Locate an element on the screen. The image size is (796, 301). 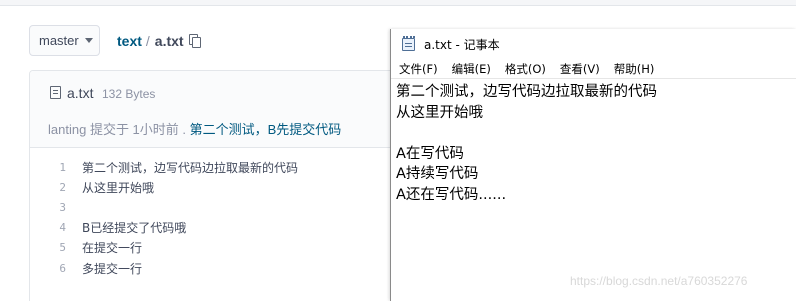
text-line: 第二个测试，边写代码边拉取最新的代码 is located at coordinates (526, 92).